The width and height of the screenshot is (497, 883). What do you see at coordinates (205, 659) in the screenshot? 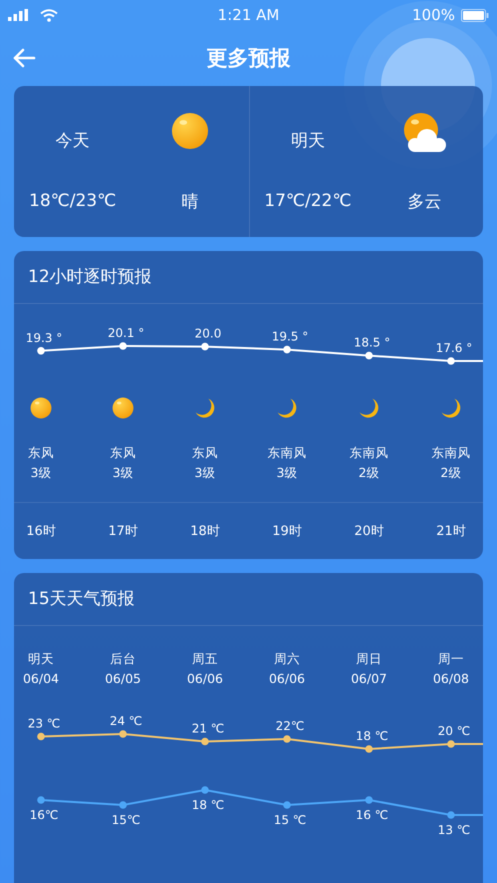
I see `day-name: 周五` at bounding box center [205, 659].